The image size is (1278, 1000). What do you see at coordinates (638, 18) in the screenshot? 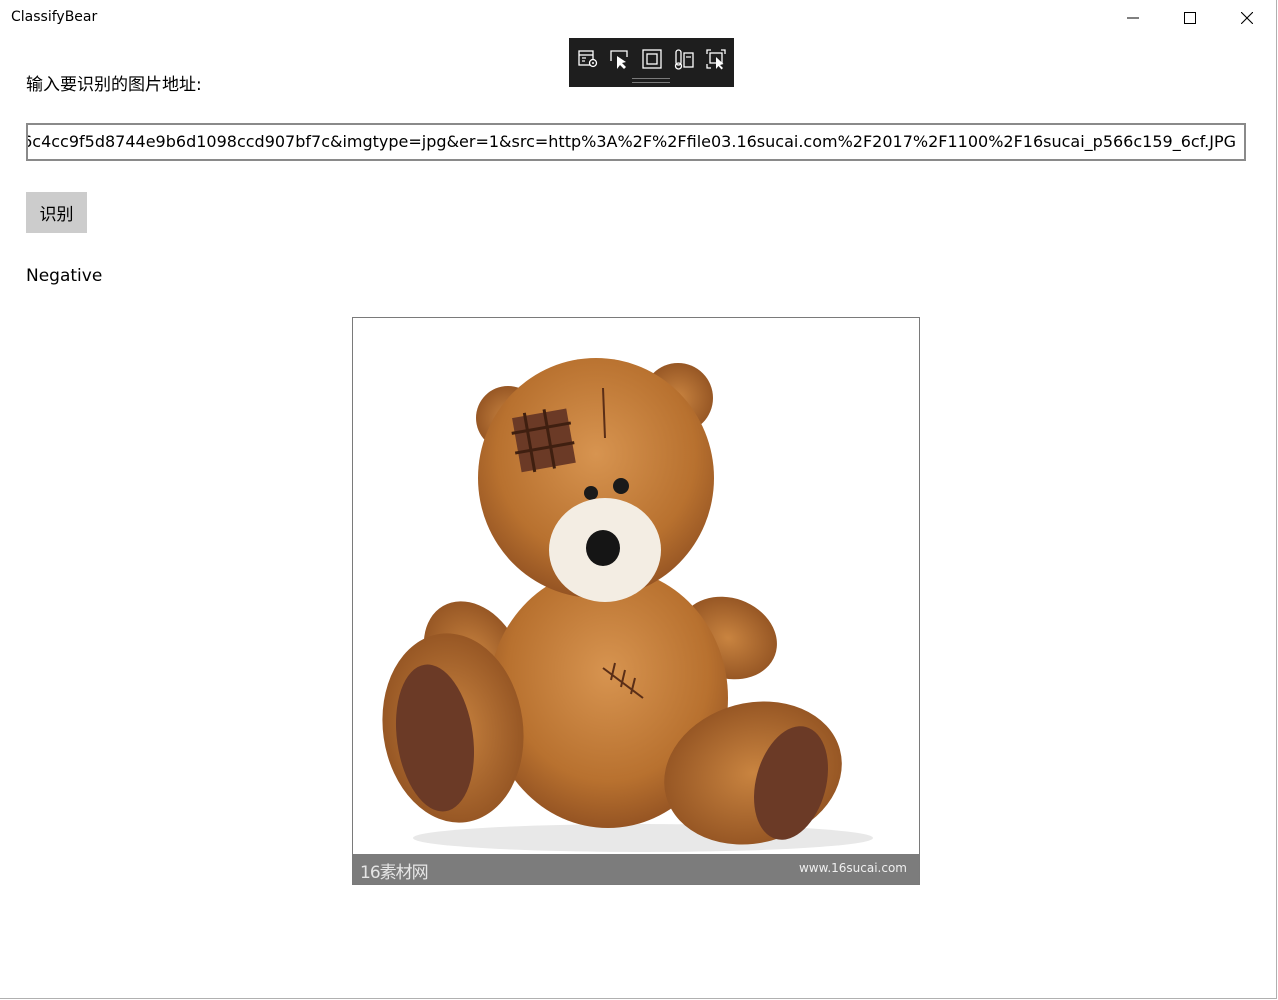
I see `title-bar: ClassifyBear` at bounding box center [638, 18].